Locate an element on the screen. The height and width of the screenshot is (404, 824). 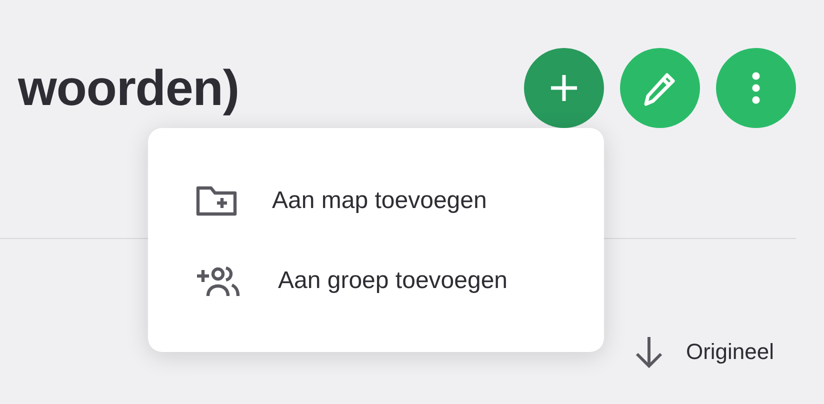
menu-item-label: Aan map toevoegen is located at coordinates (379, 201).